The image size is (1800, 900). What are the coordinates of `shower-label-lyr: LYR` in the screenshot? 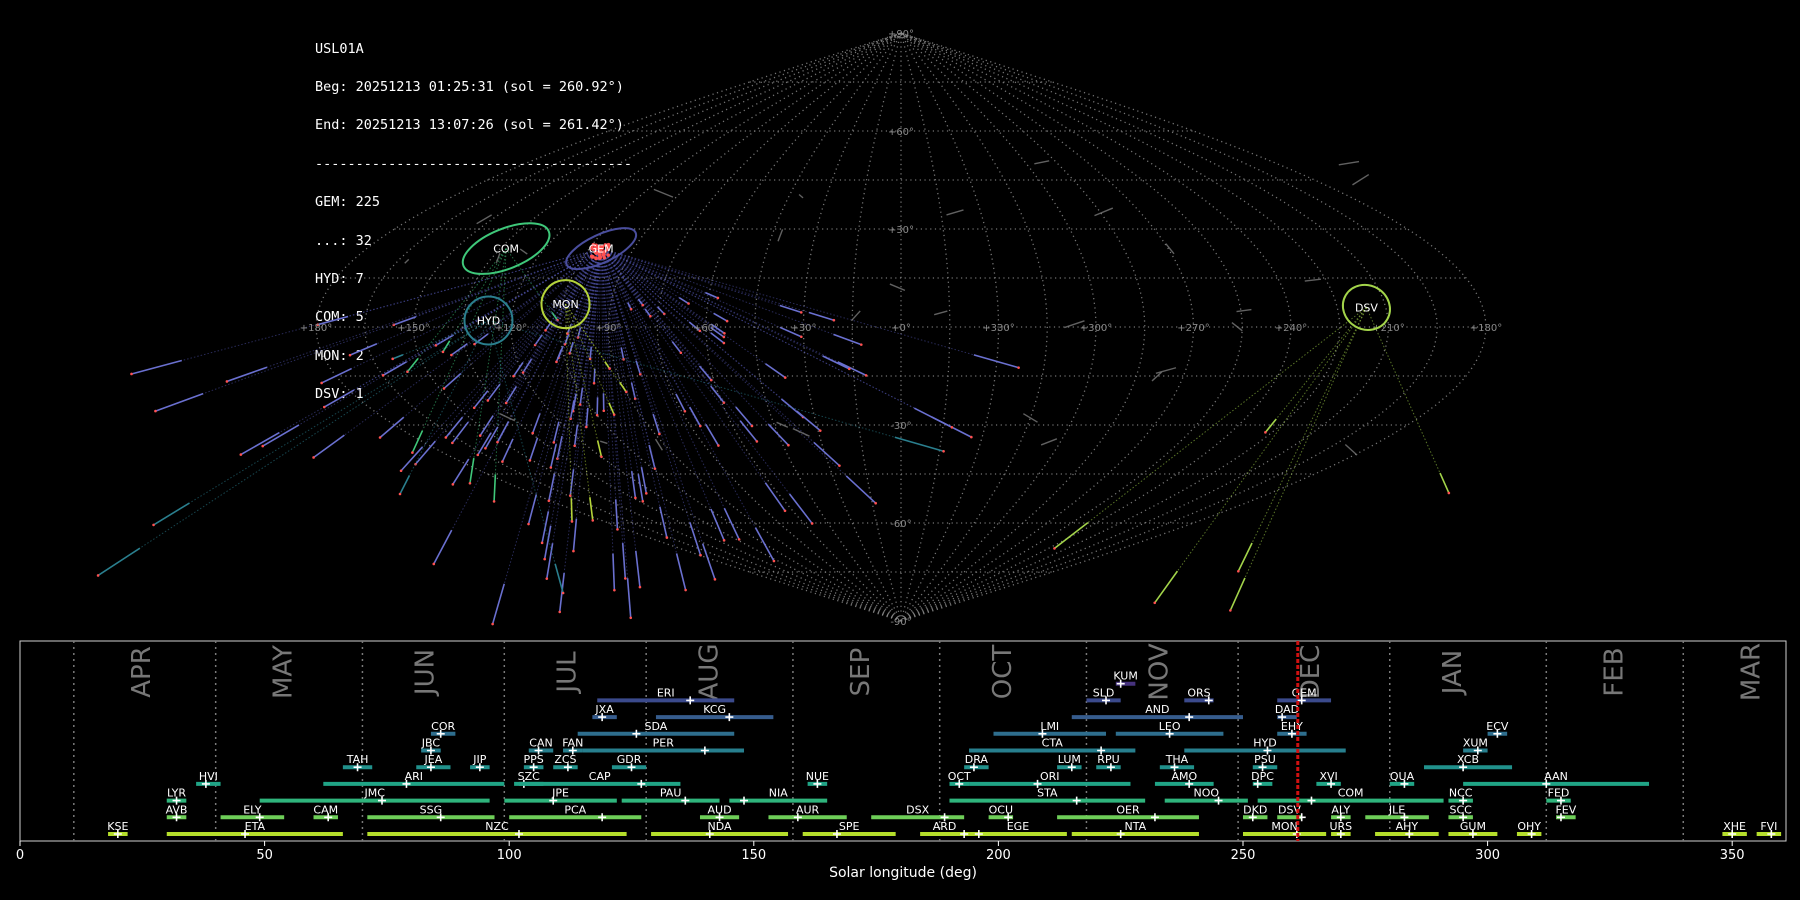 It's located at (176, 793).